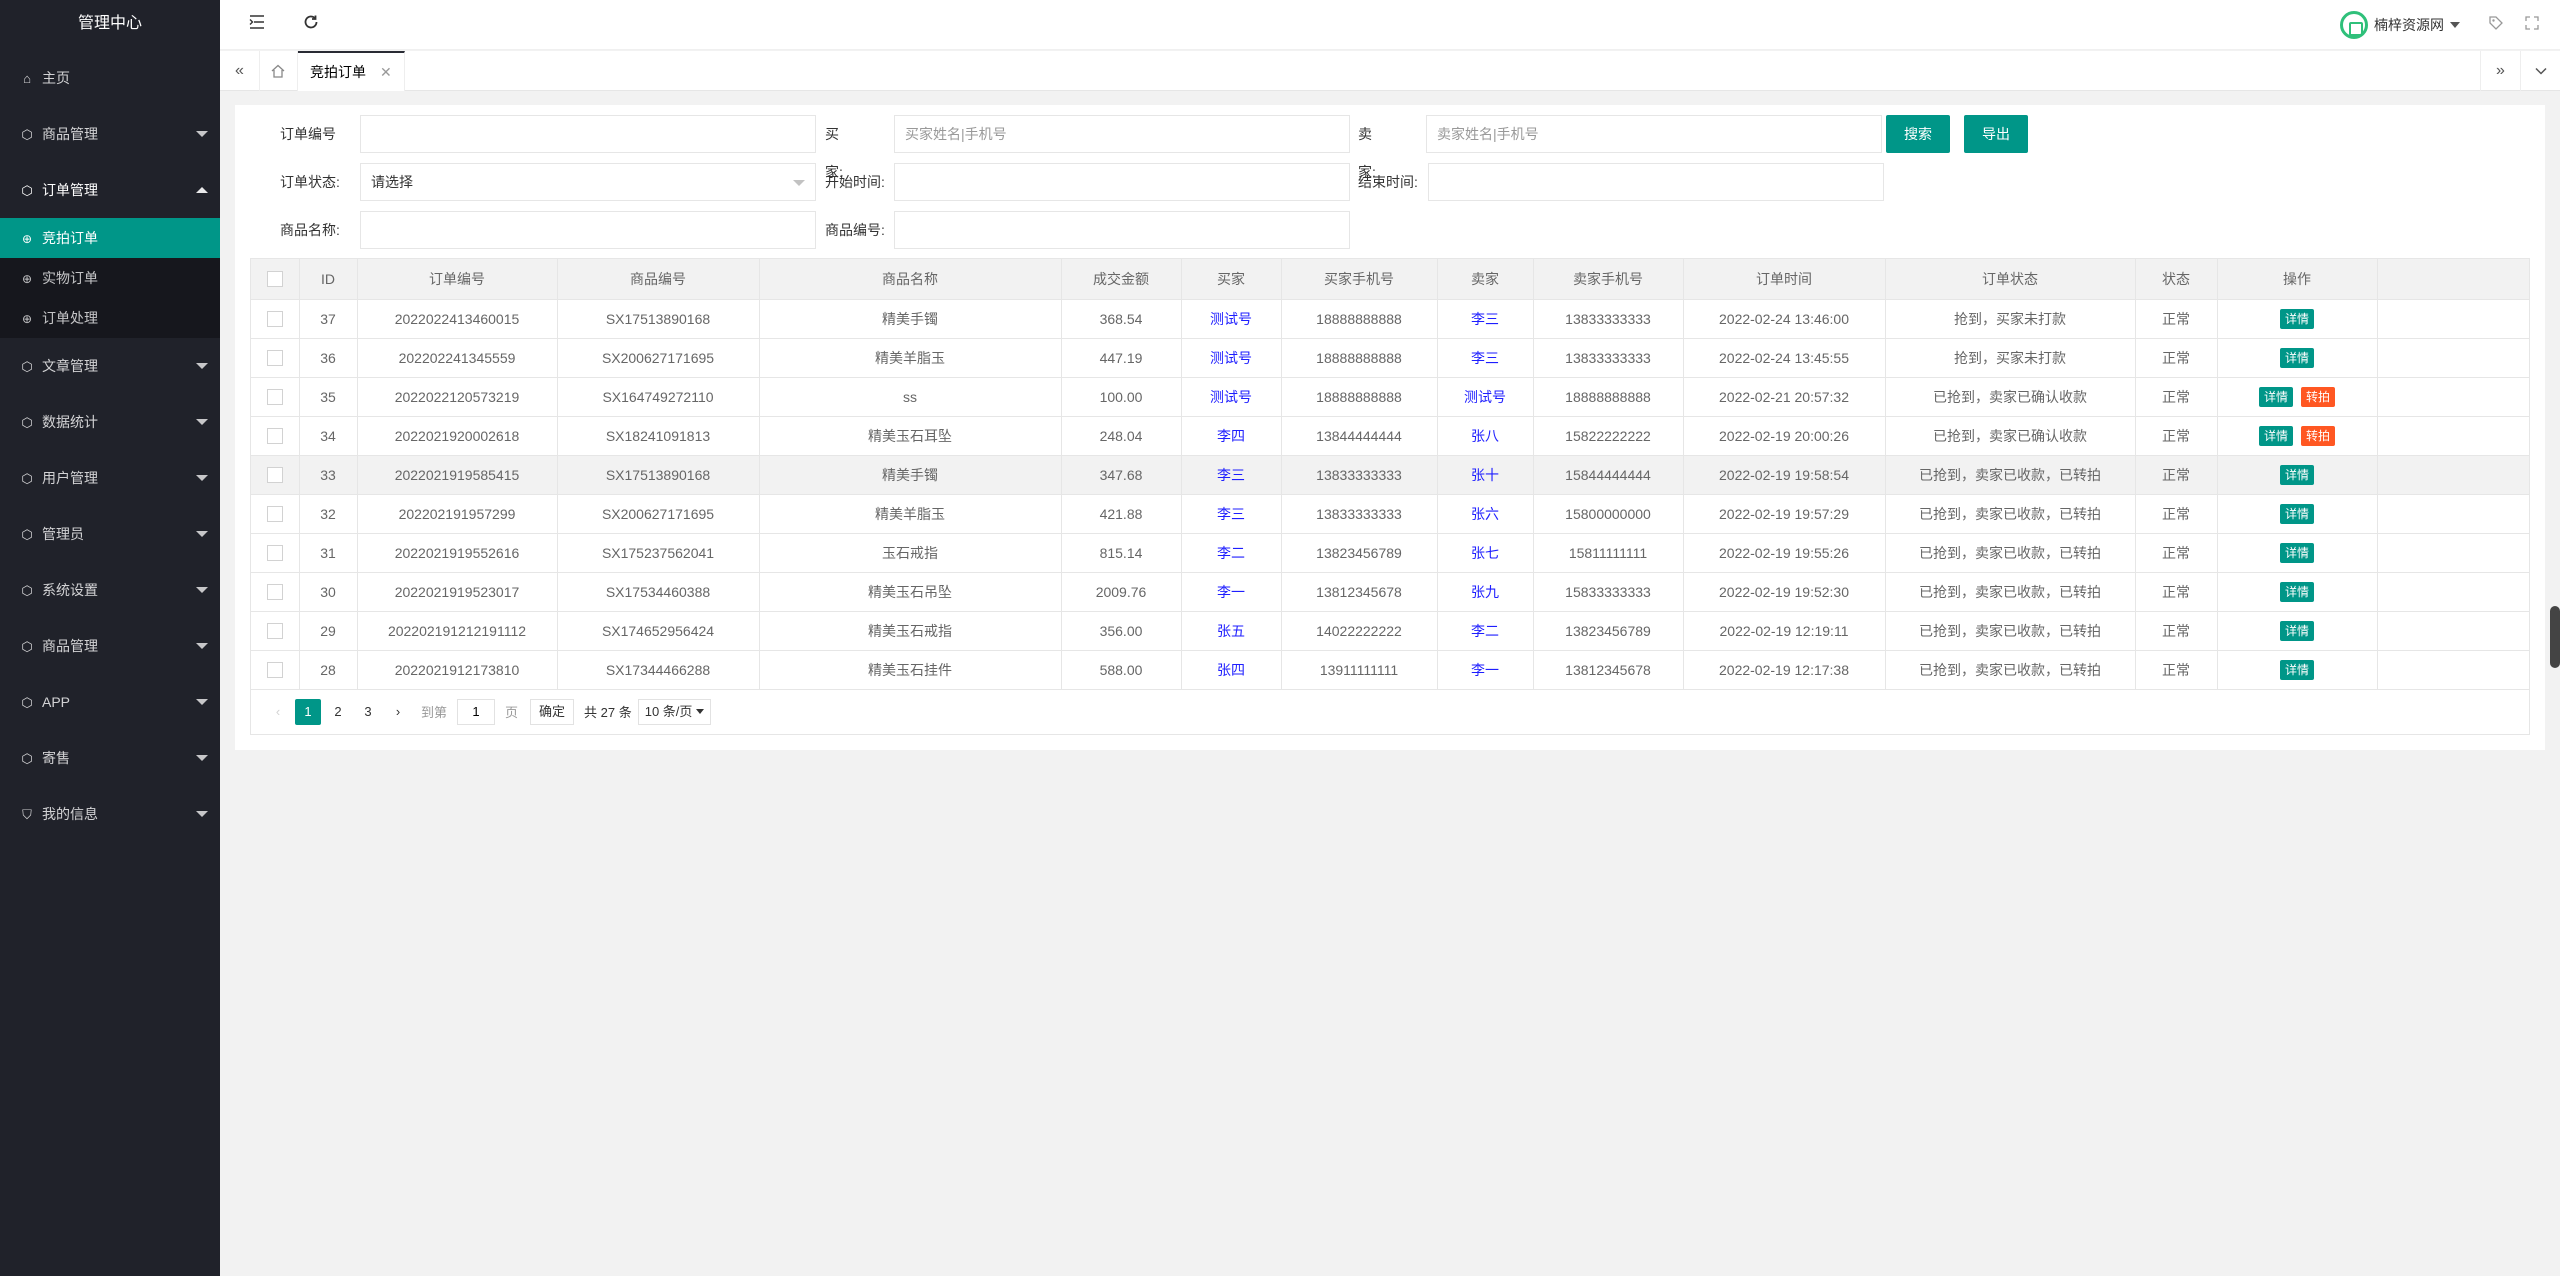 This screenshot has height=1276, width=2560. I want to click on search-button: 搜索, so click(1918, 134).